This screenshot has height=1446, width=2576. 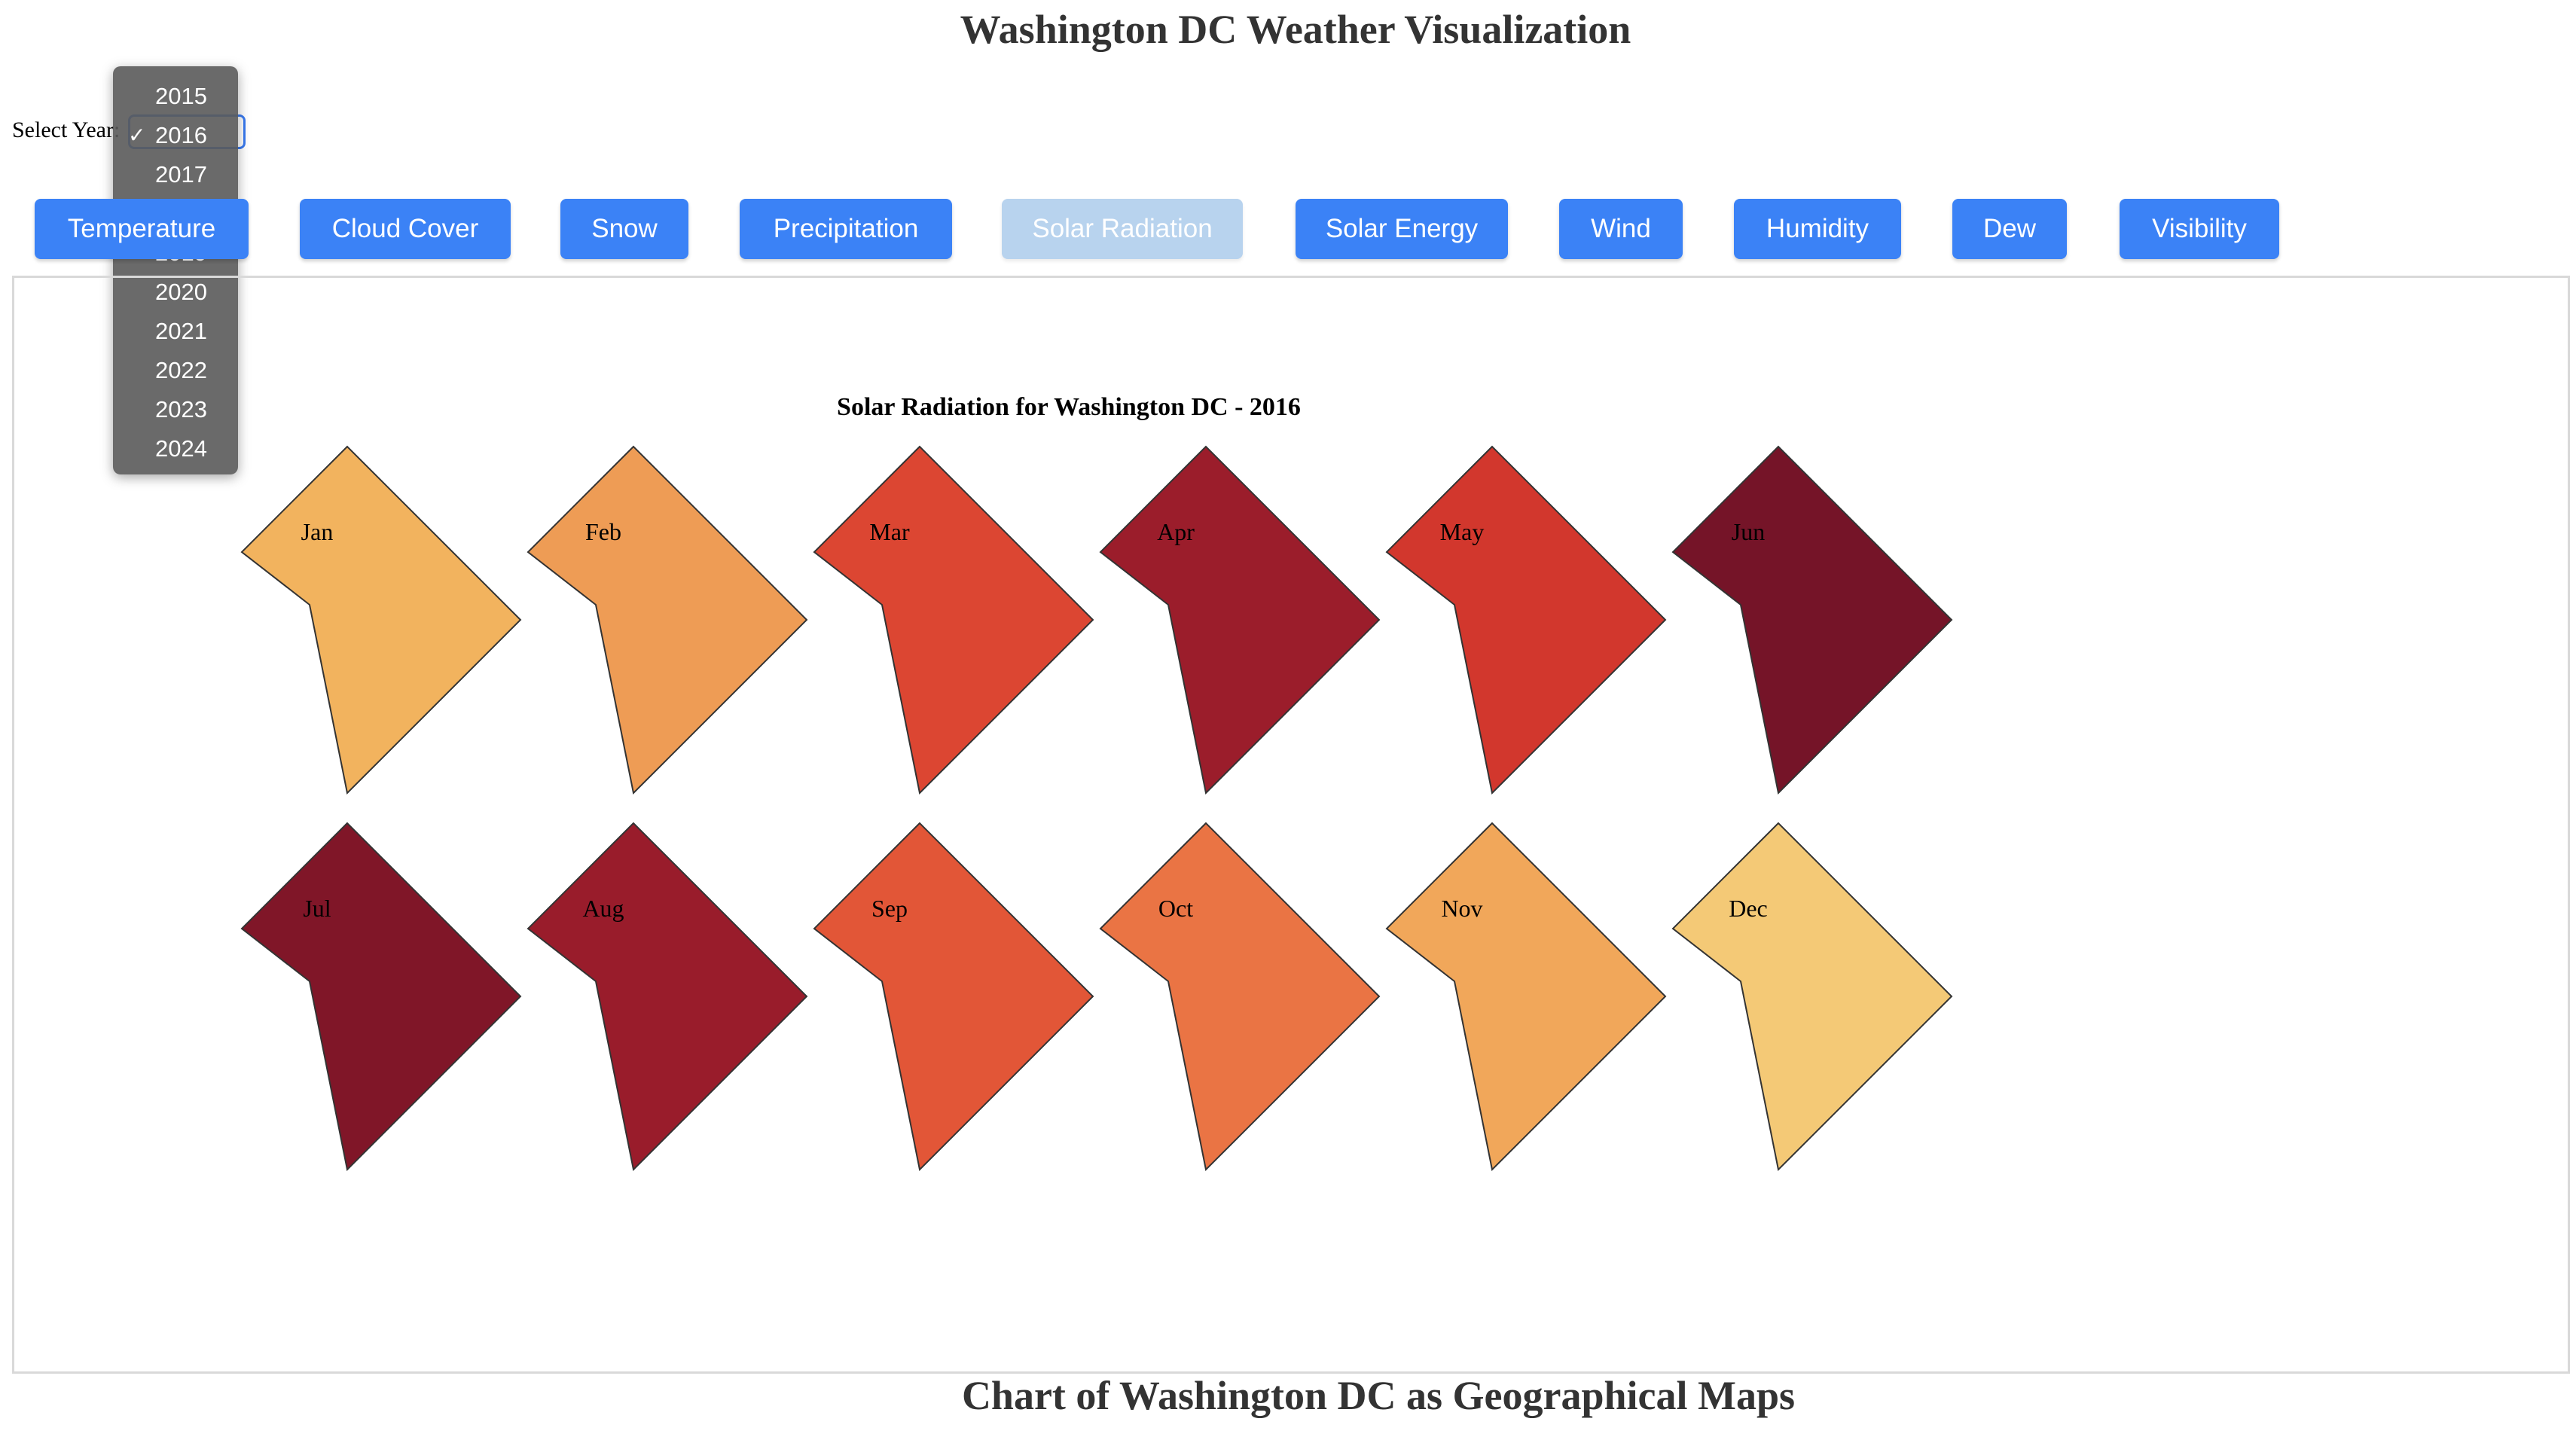 I want to click on page-title: Washington DC Weather Visualization, so click(x=1296, y=29).